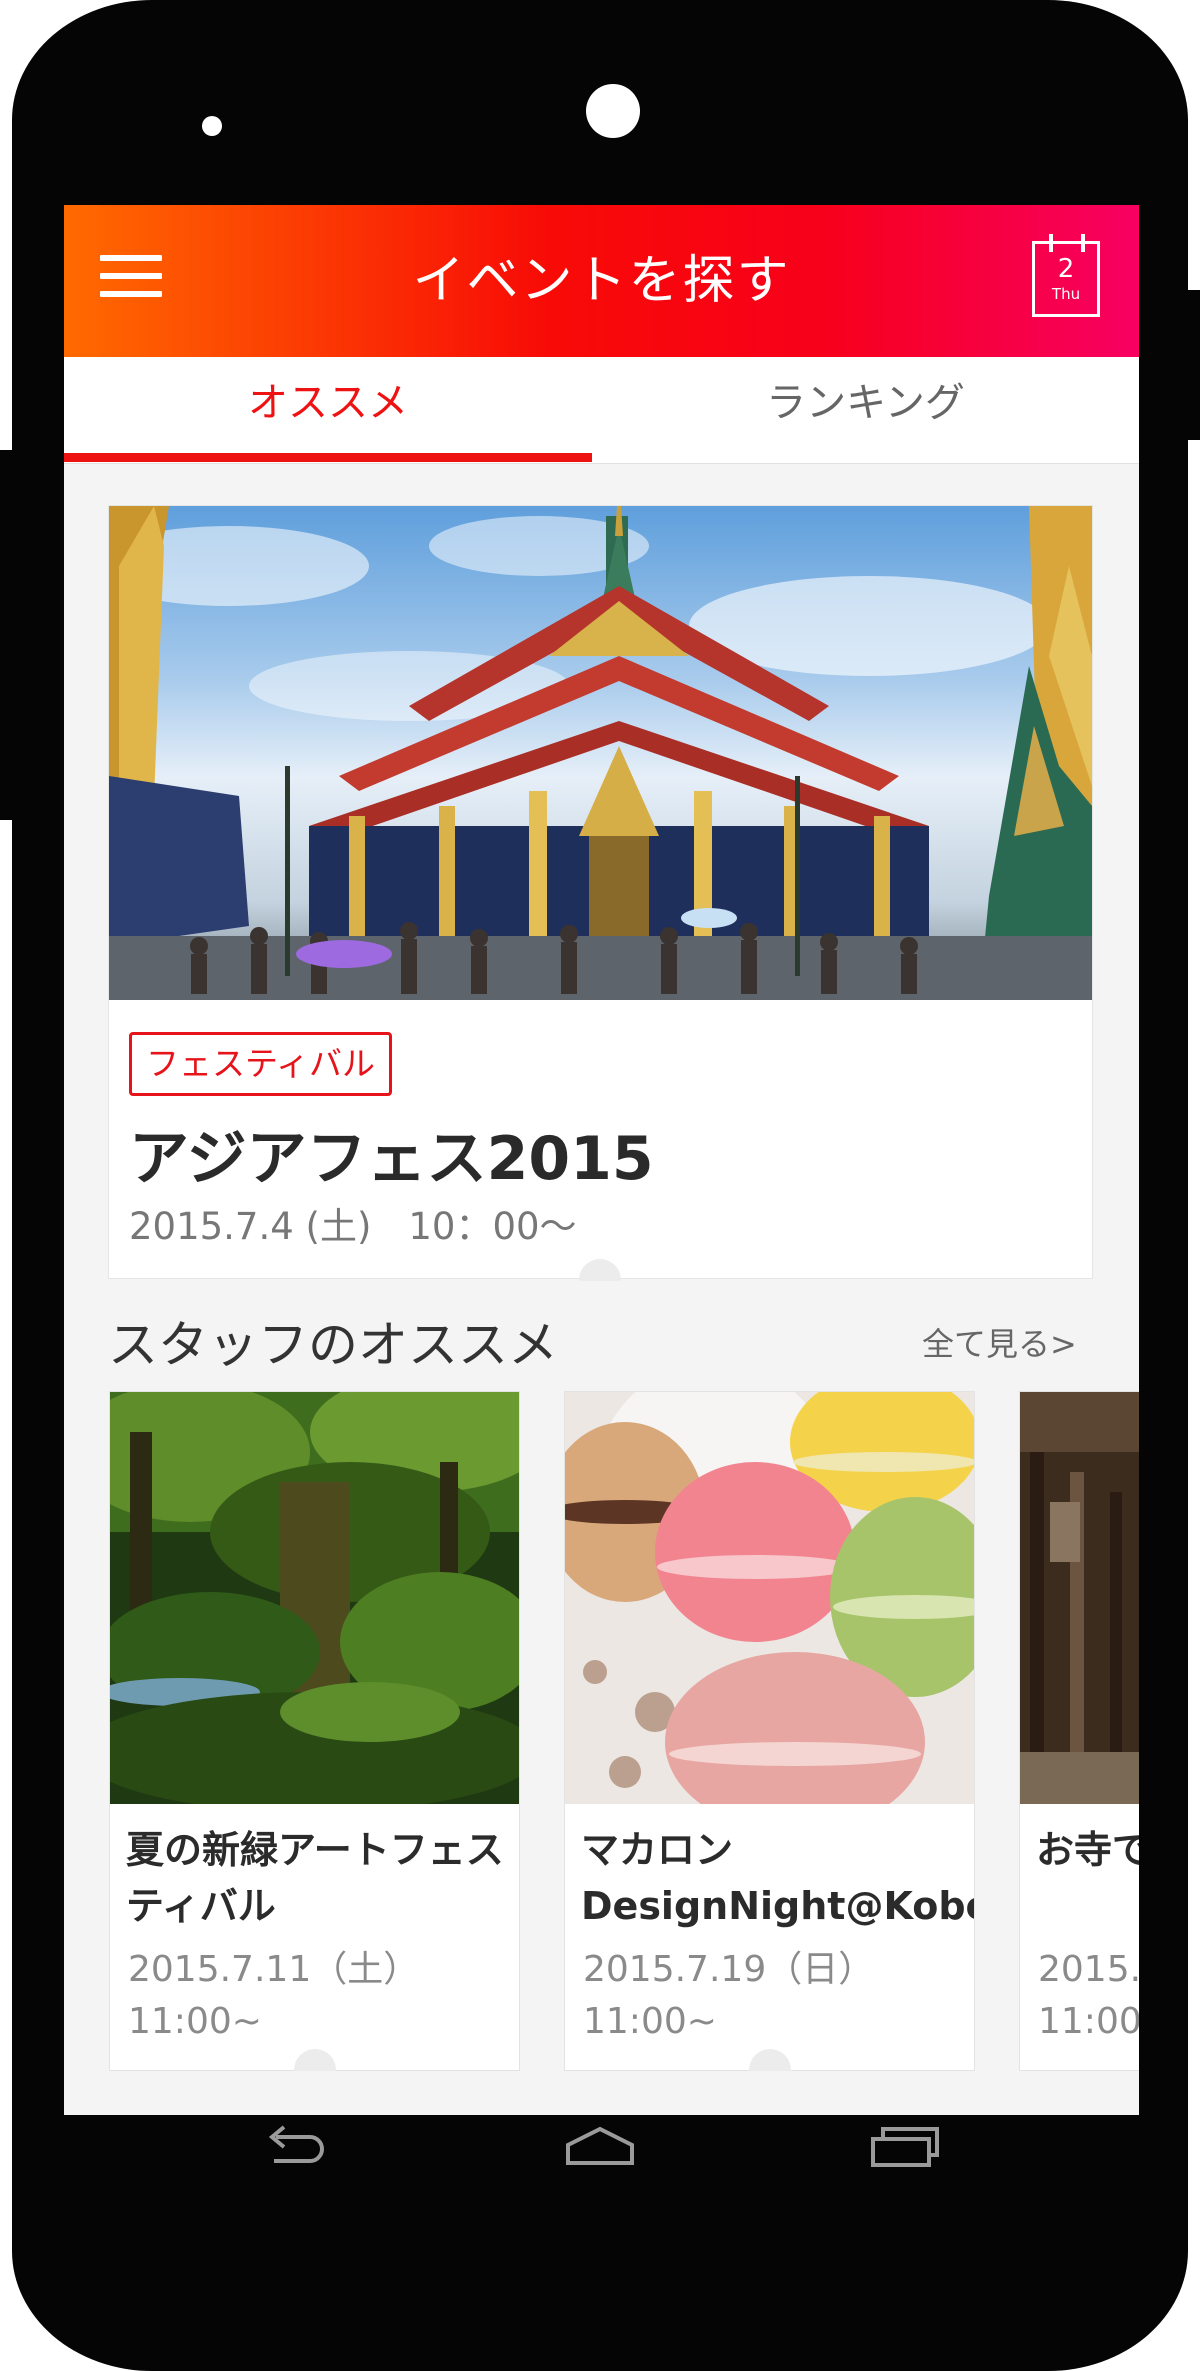 This screenshot has height=2371, width=1200. What do you see at coordinates (391, 1159) in the screenshot?
I see `featured-title: アジアフェス2015` at bounding box center [391, 1159].